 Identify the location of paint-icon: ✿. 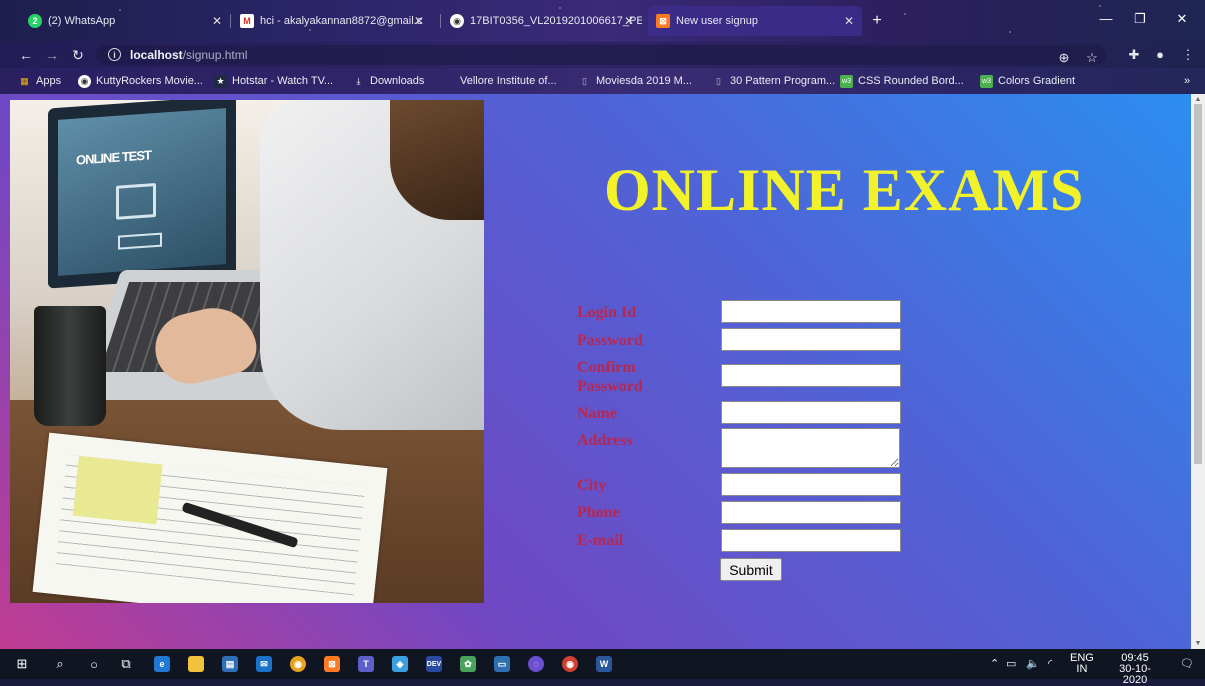
(468, 664).